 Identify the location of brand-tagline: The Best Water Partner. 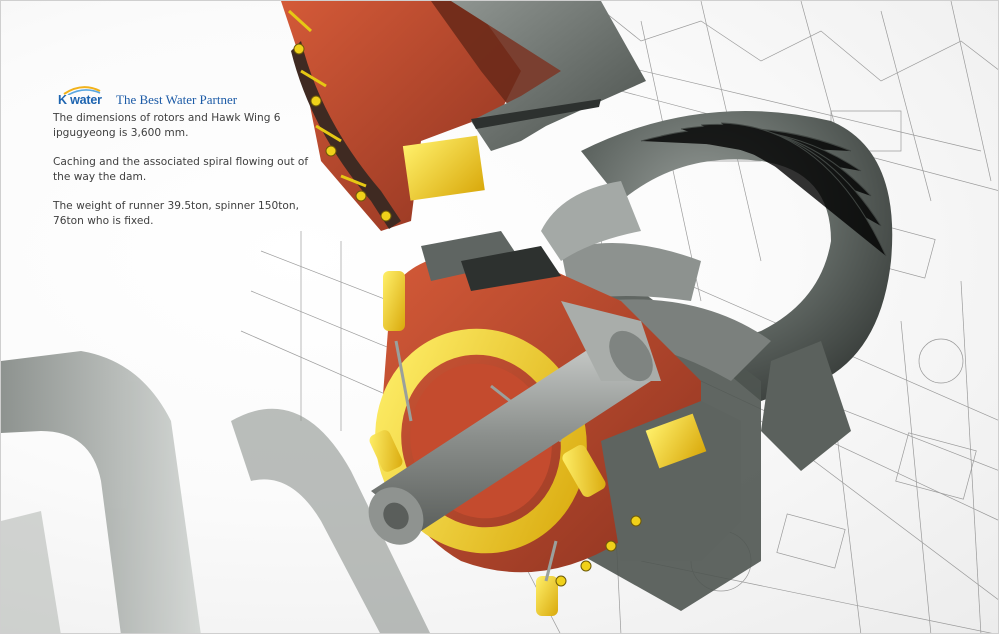
(177, 99).